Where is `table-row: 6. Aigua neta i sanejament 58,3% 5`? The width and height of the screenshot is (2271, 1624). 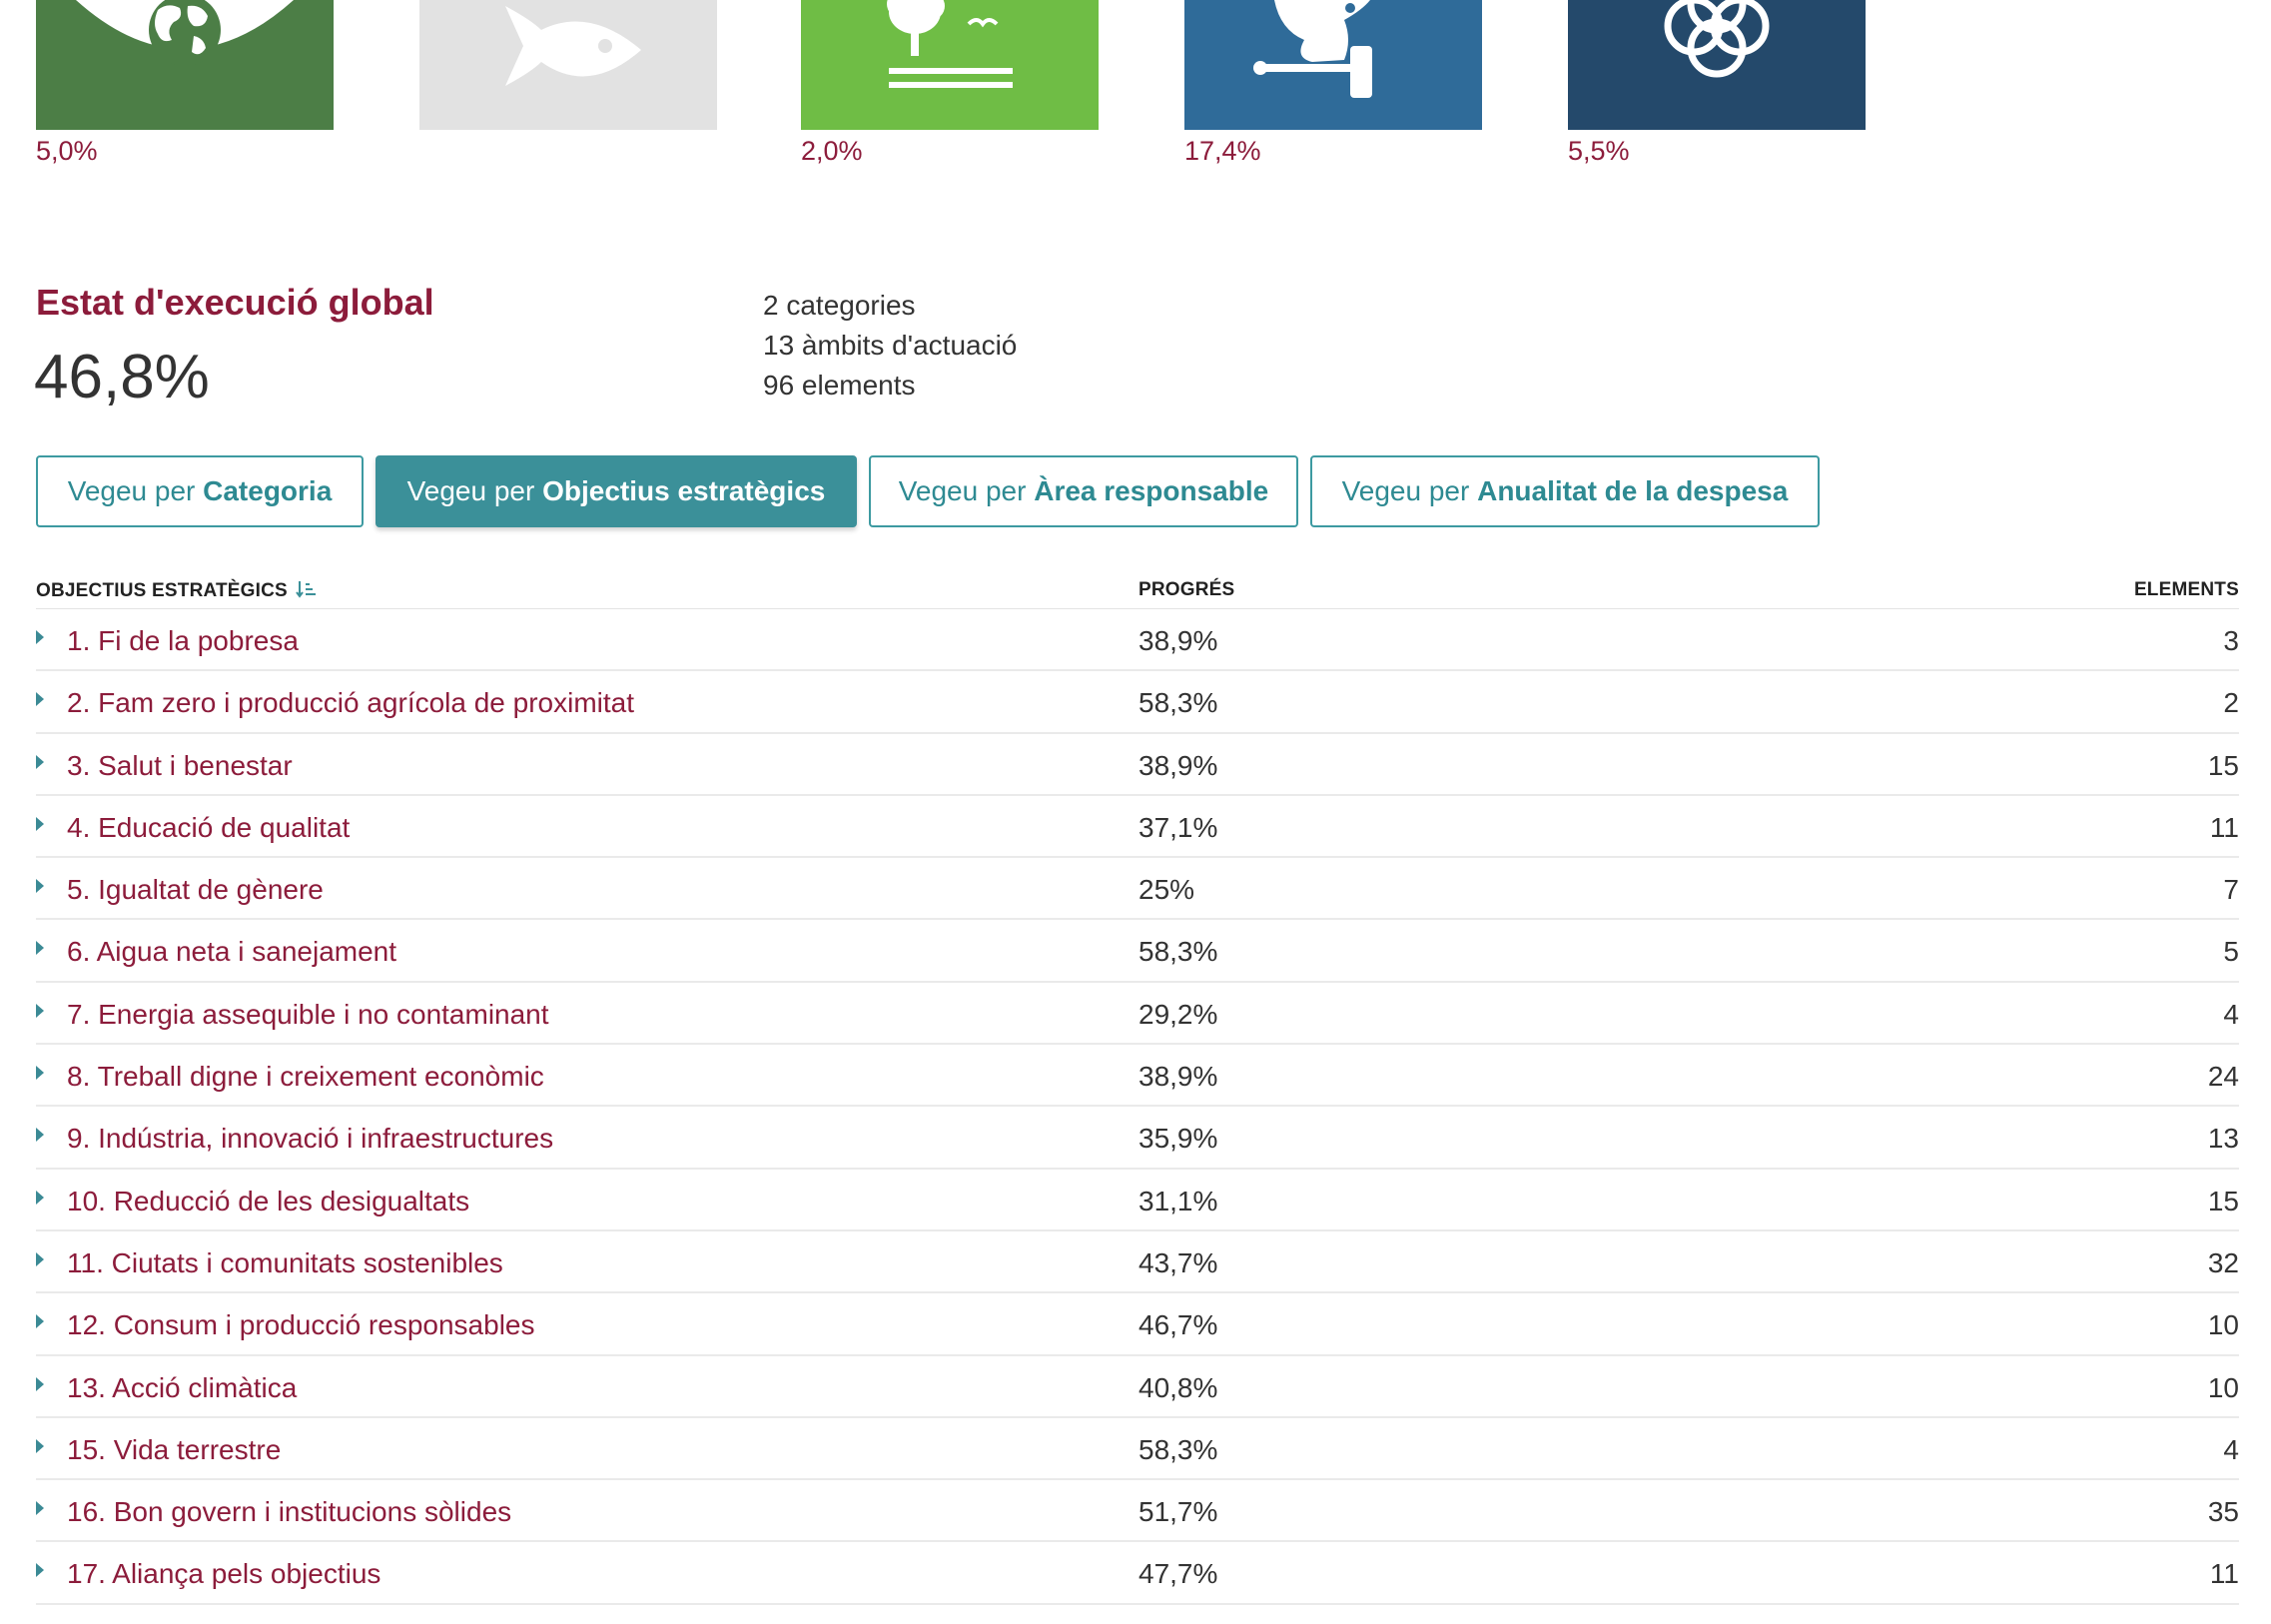
table-row: 6. Aigua neta i sanejament 58,3% 5 is located at coordinates (1137, 952).